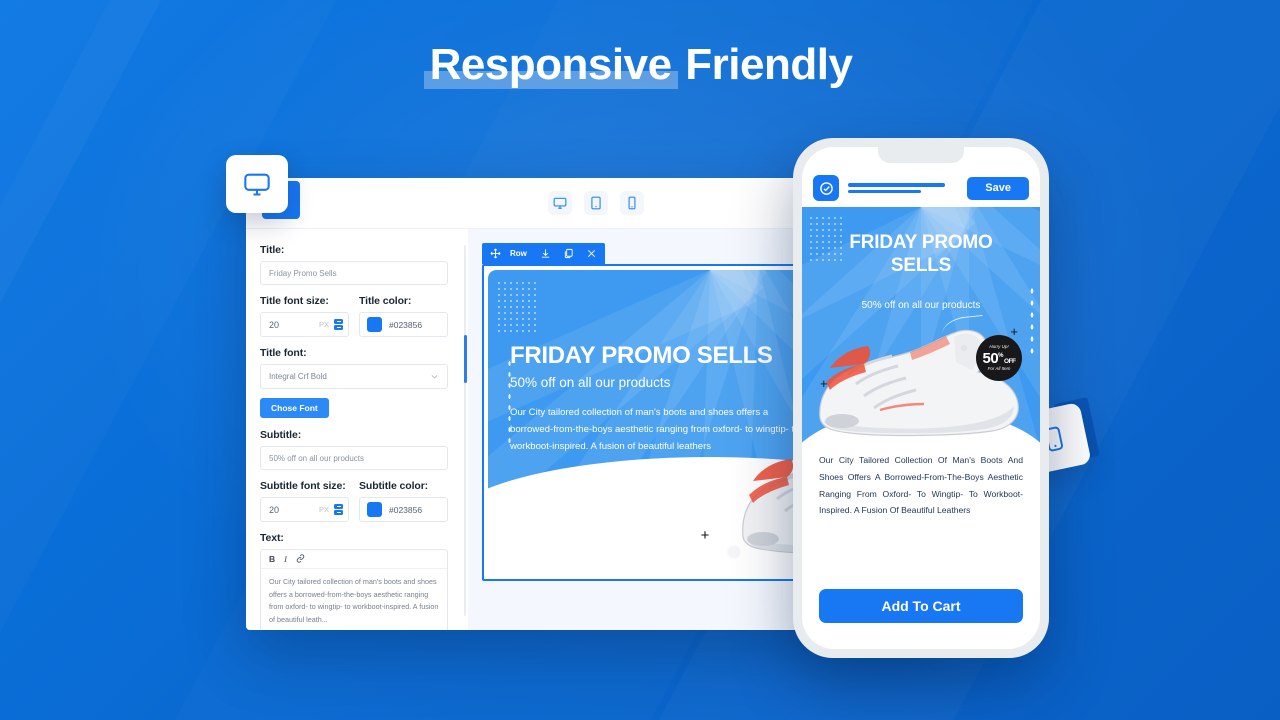  I want to click on badge-line3: For All Item, so click(999, 368).